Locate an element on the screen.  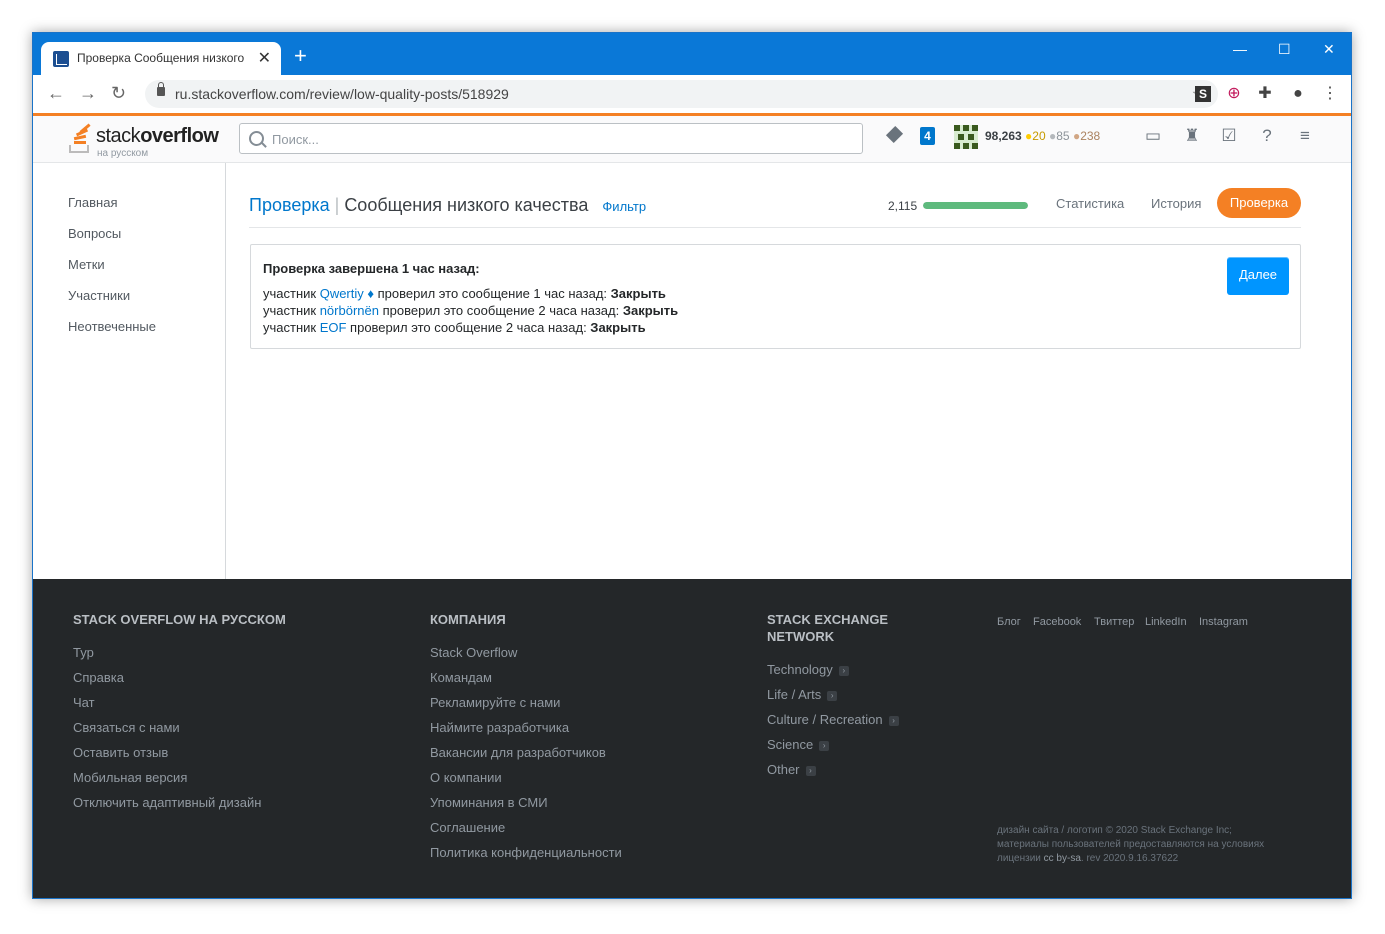
minimize-icon: — is located at coordinates (1240, 49).